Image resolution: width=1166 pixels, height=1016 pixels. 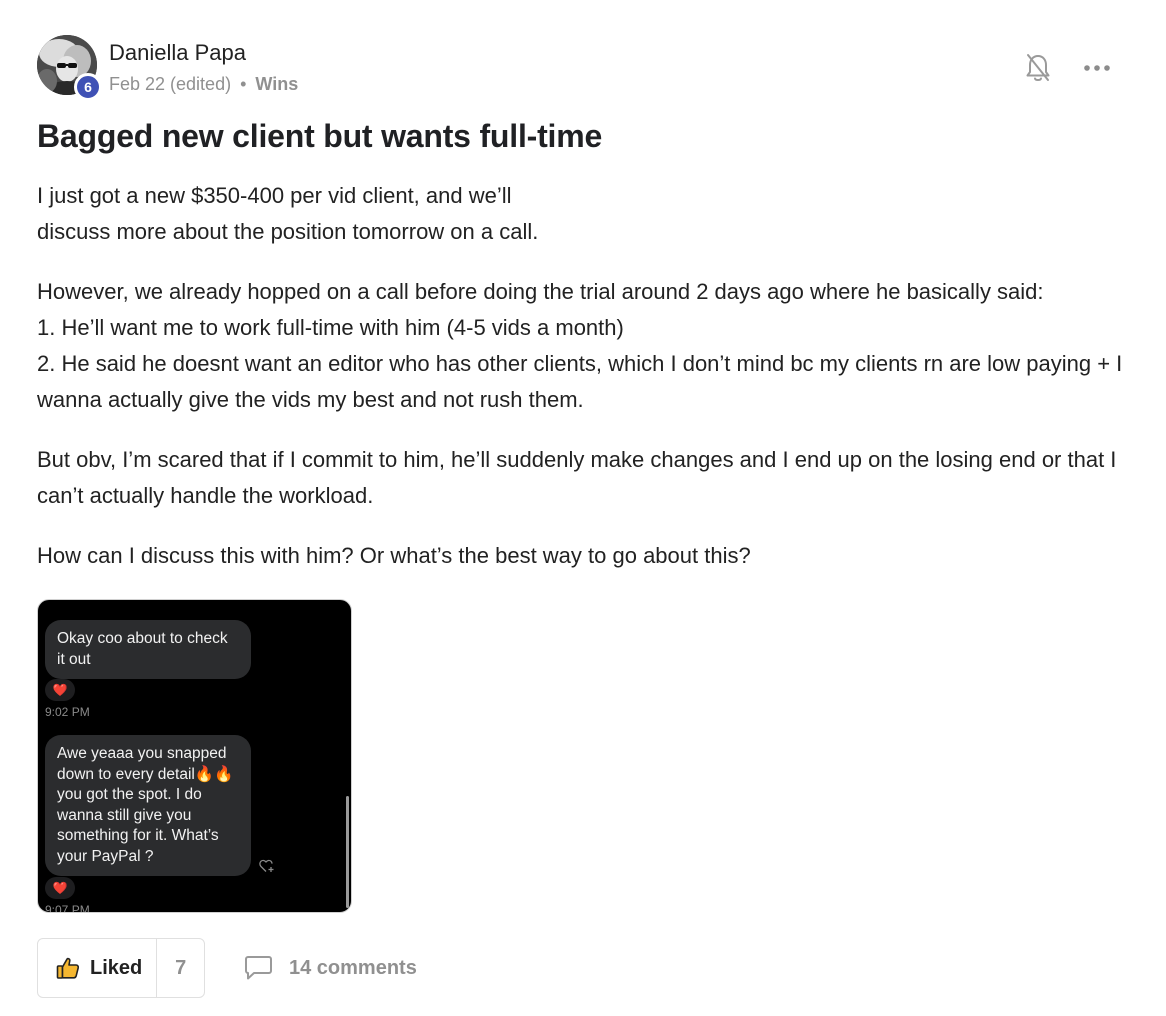 I want to click on bell-off-icon, so click(x=1038, y=67).